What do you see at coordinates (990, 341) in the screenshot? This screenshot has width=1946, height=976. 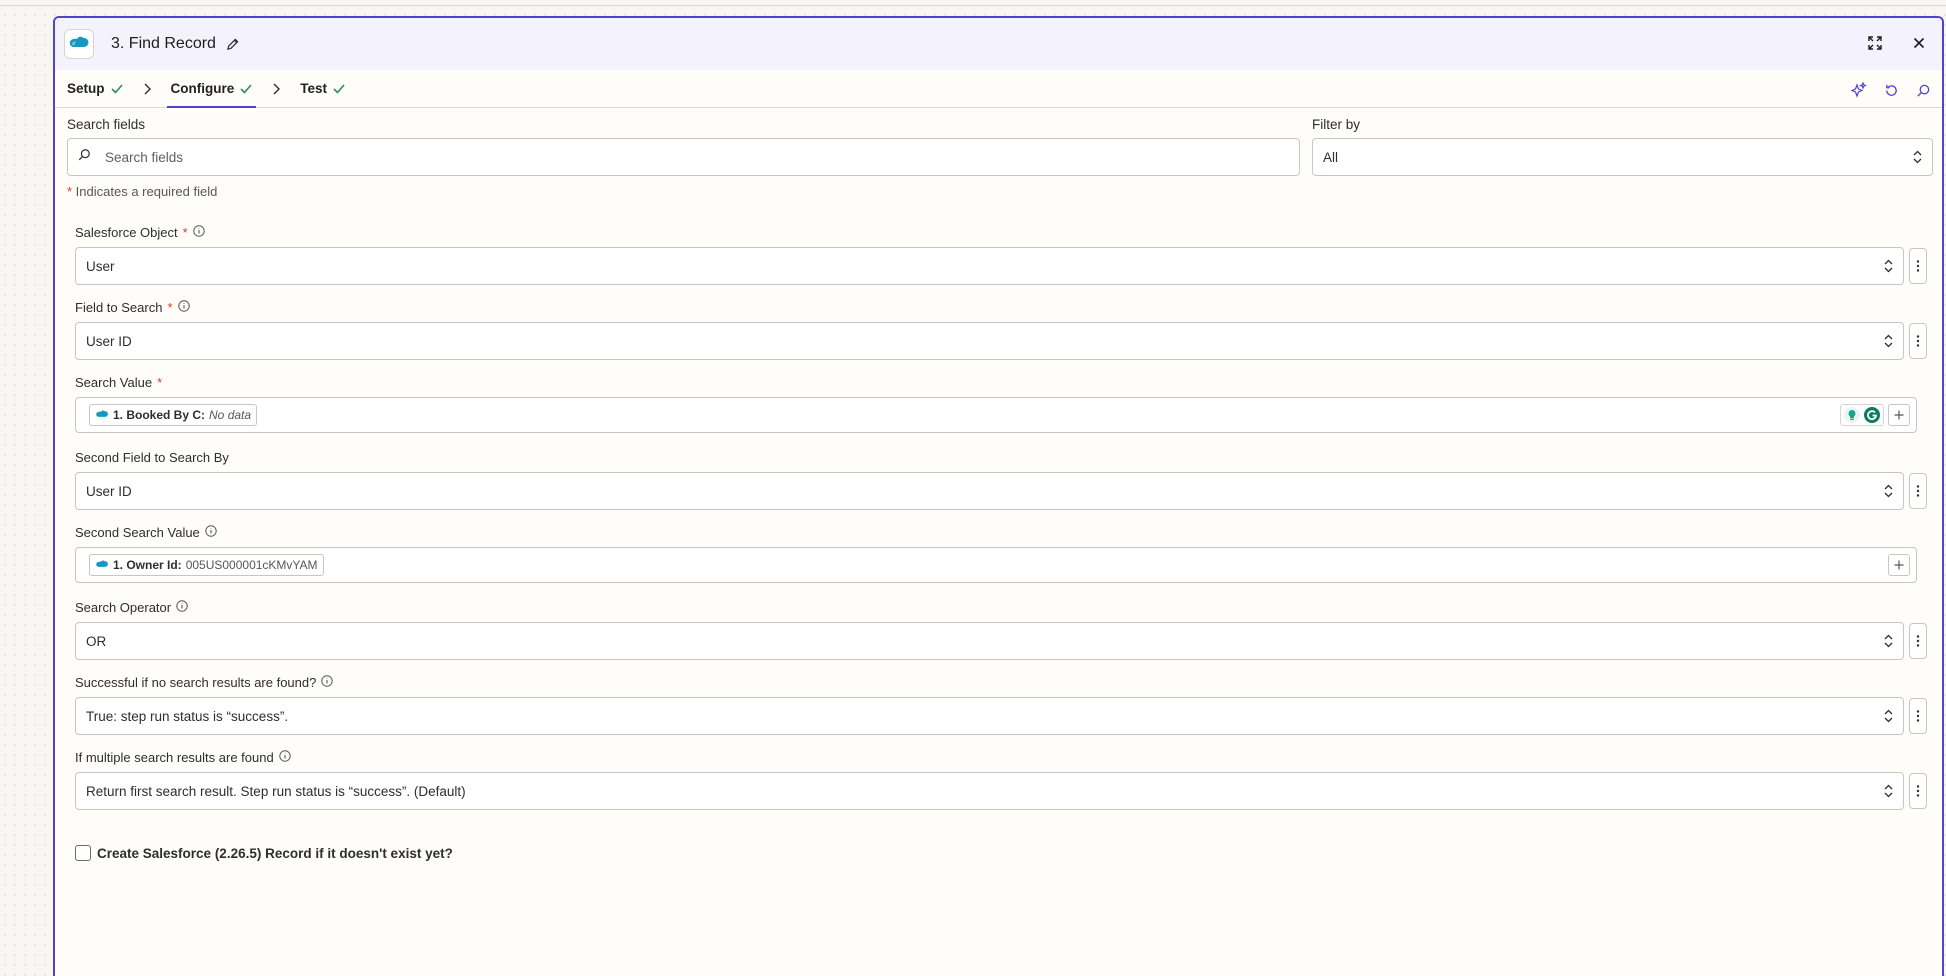 I see `field-to-search-select: User ID` at bounding box center [990, 341].